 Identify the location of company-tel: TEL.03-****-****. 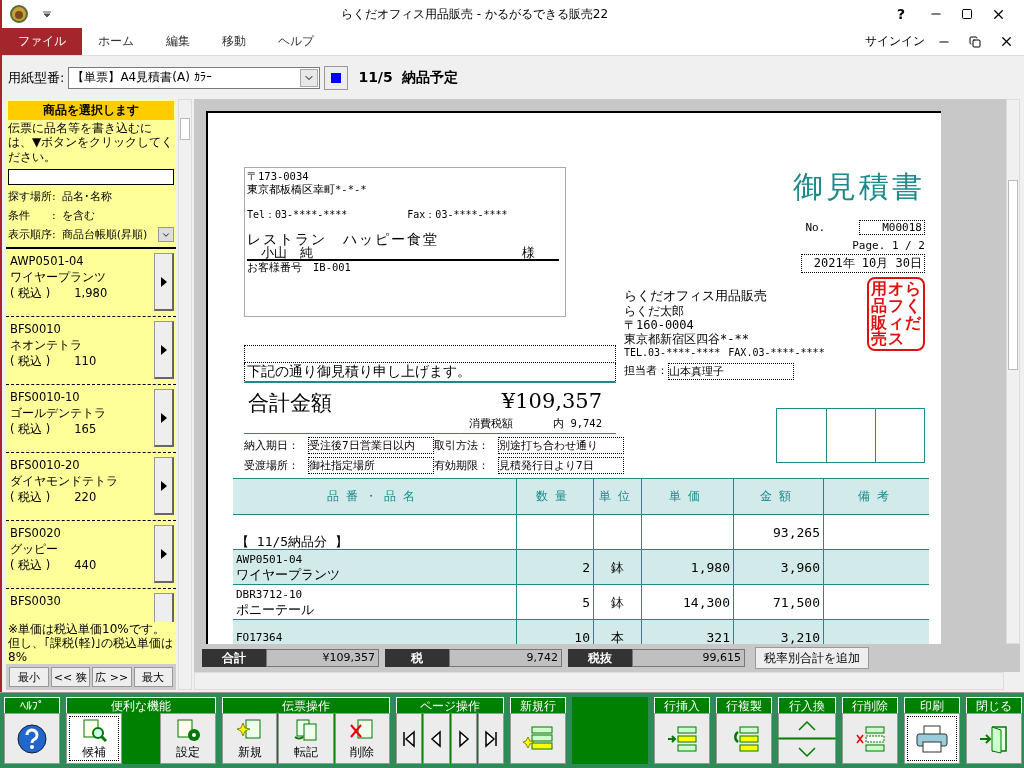
(672, 353).